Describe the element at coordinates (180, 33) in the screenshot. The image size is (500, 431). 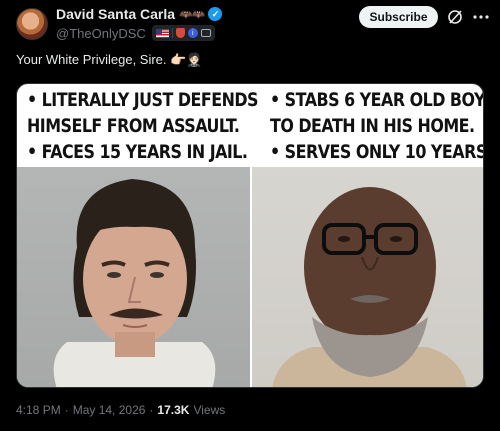
I see `shield-icon` at that location.